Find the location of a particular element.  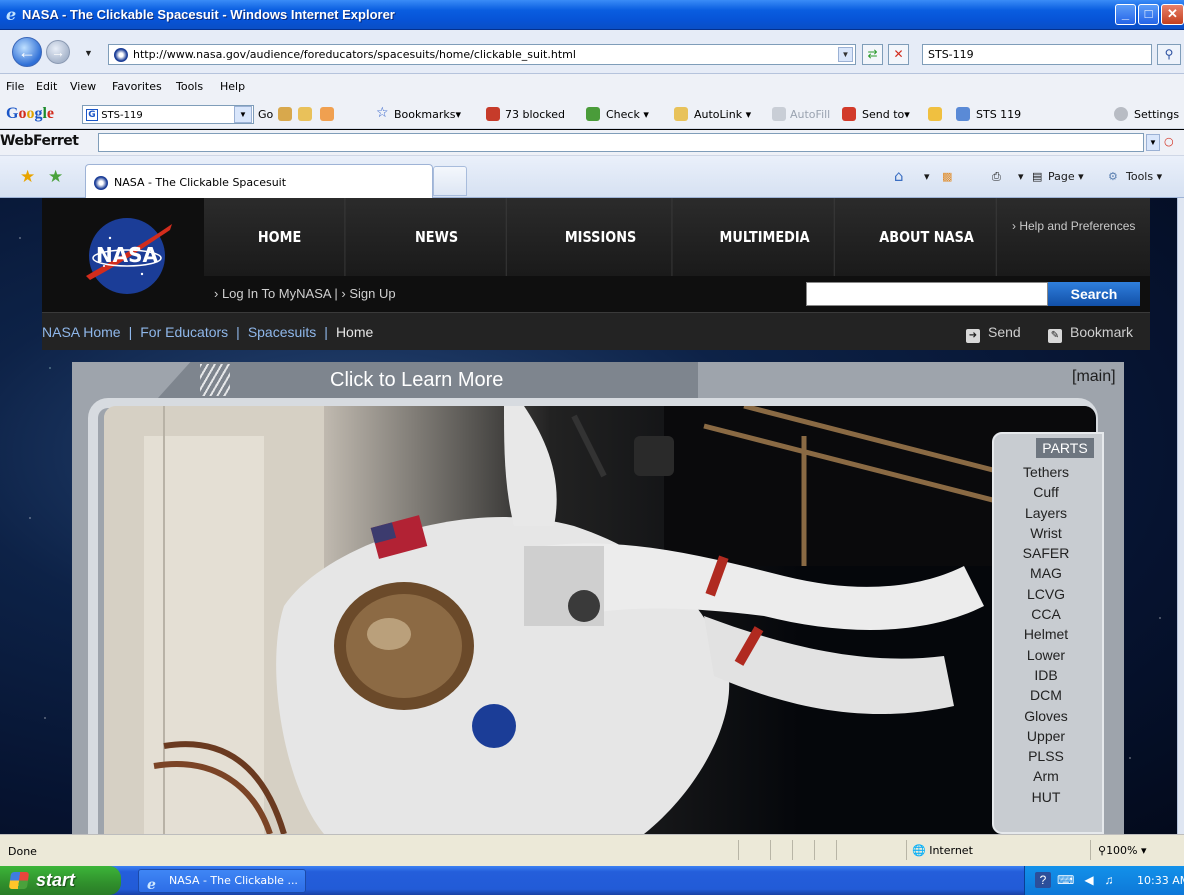

home-icon: ⌂ is located at coordinates (899, 176).